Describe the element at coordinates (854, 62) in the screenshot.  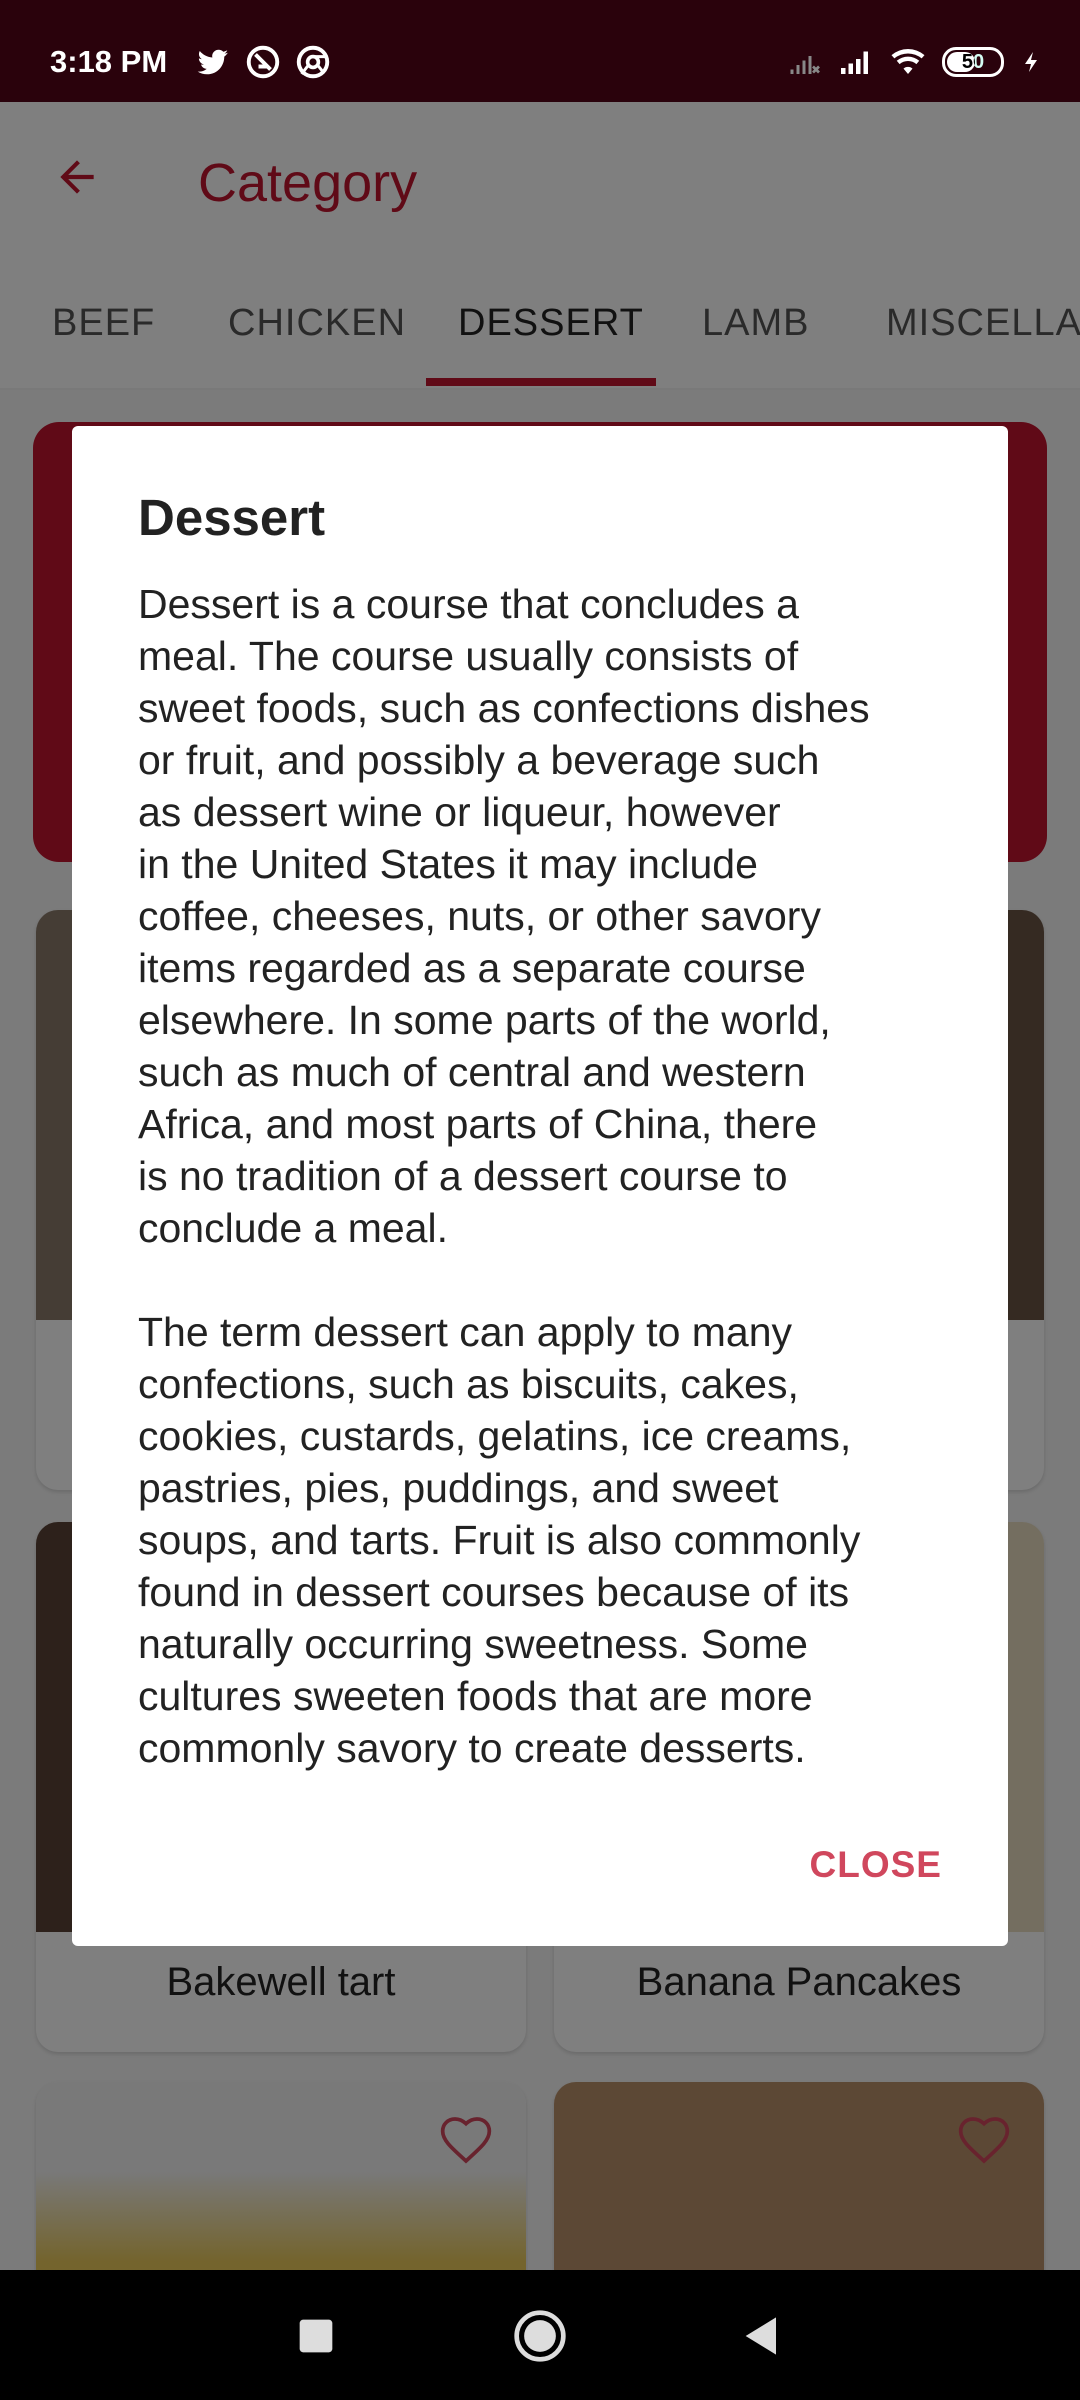
I see `signal-icon` at that location.